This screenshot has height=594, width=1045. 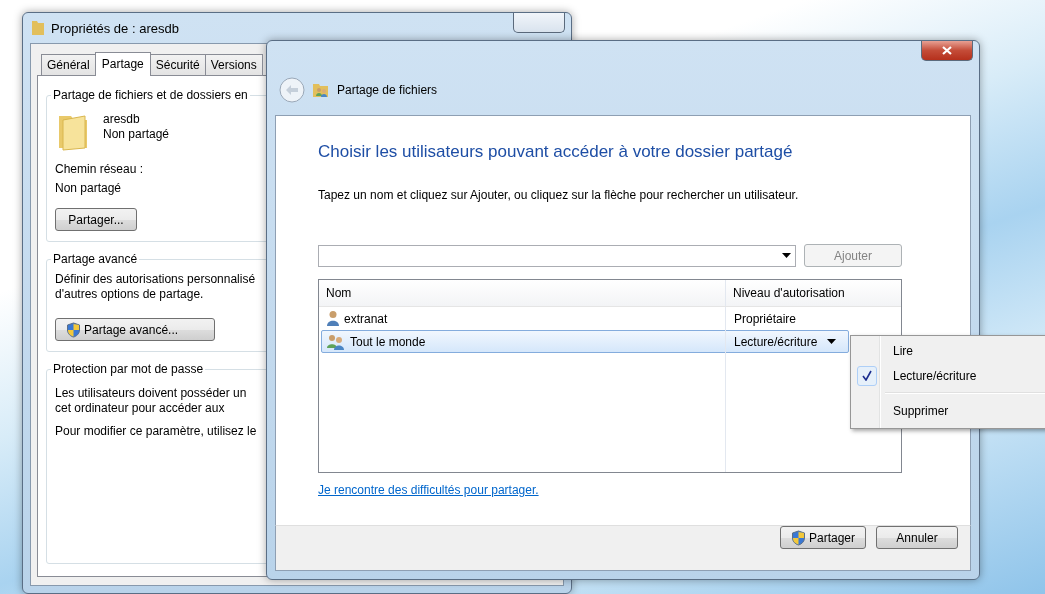 What do you see at coordinates (122, 119) in the screenshot?
I see `folder-name: aresdb` at bounding box center [122, 119].